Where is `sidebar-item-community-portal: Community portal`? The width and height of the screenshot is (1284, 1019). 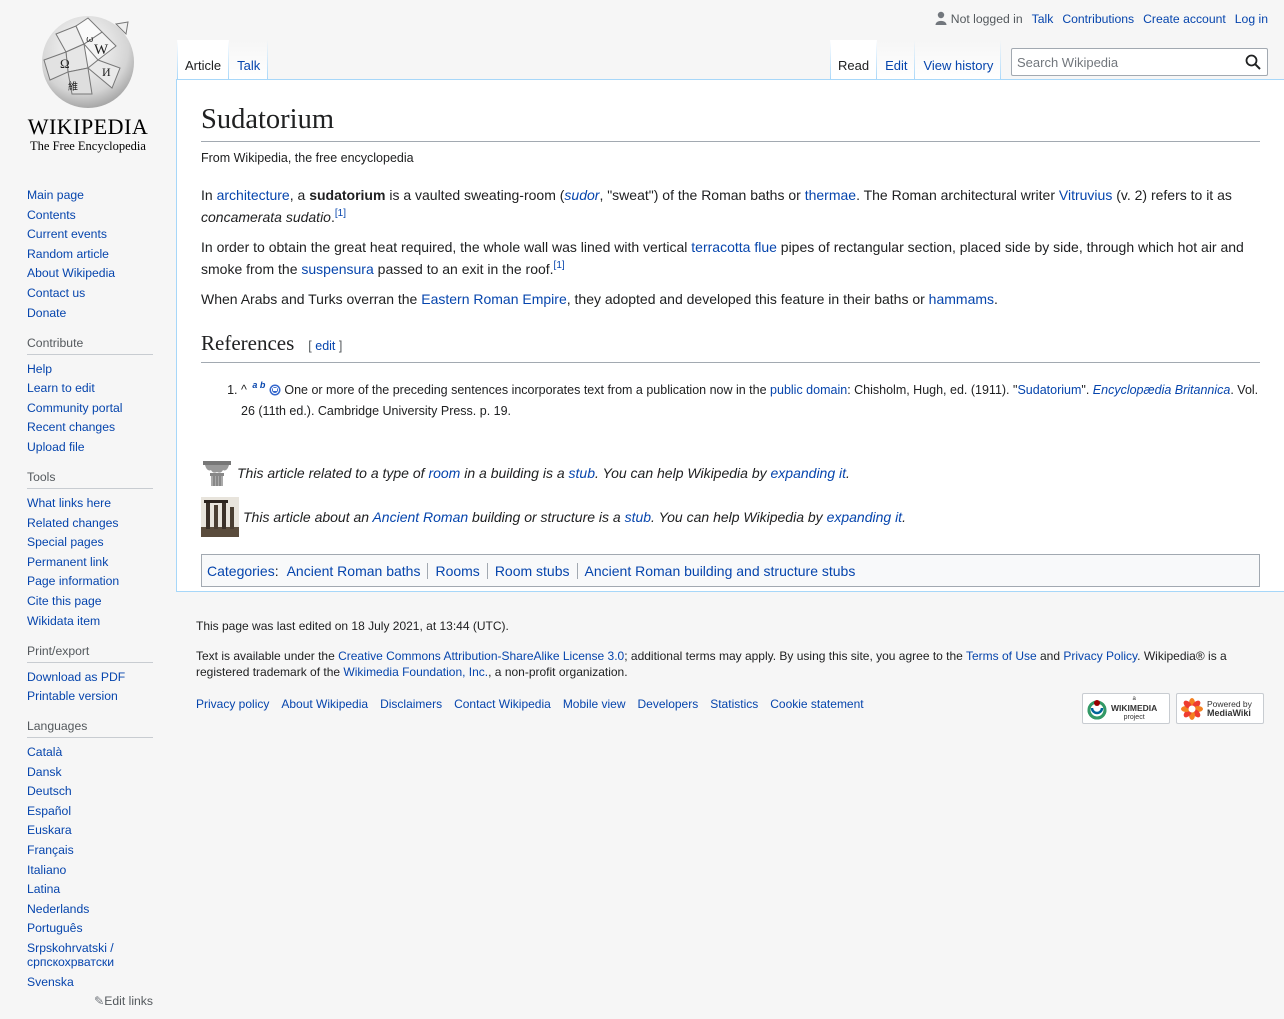
sidebar-item-community-portal: Community portal is located at coordinates (75, 408).